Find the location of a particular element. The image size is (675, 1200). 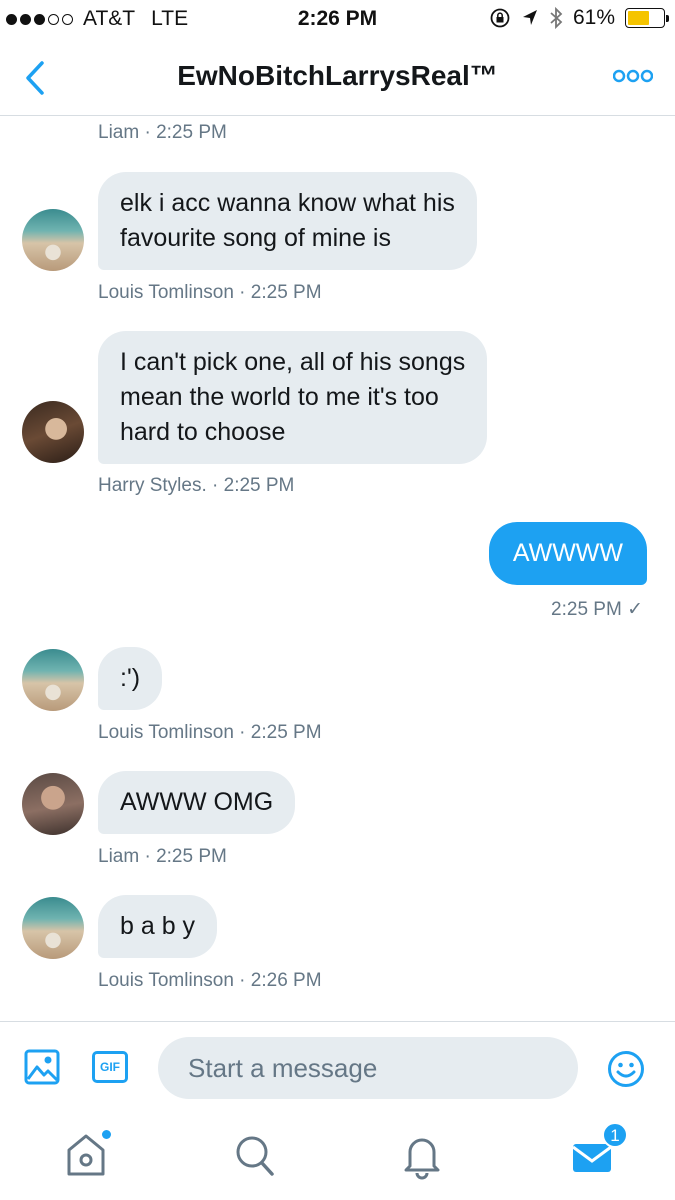

avatar-liam is located at coordinates (53, 804).